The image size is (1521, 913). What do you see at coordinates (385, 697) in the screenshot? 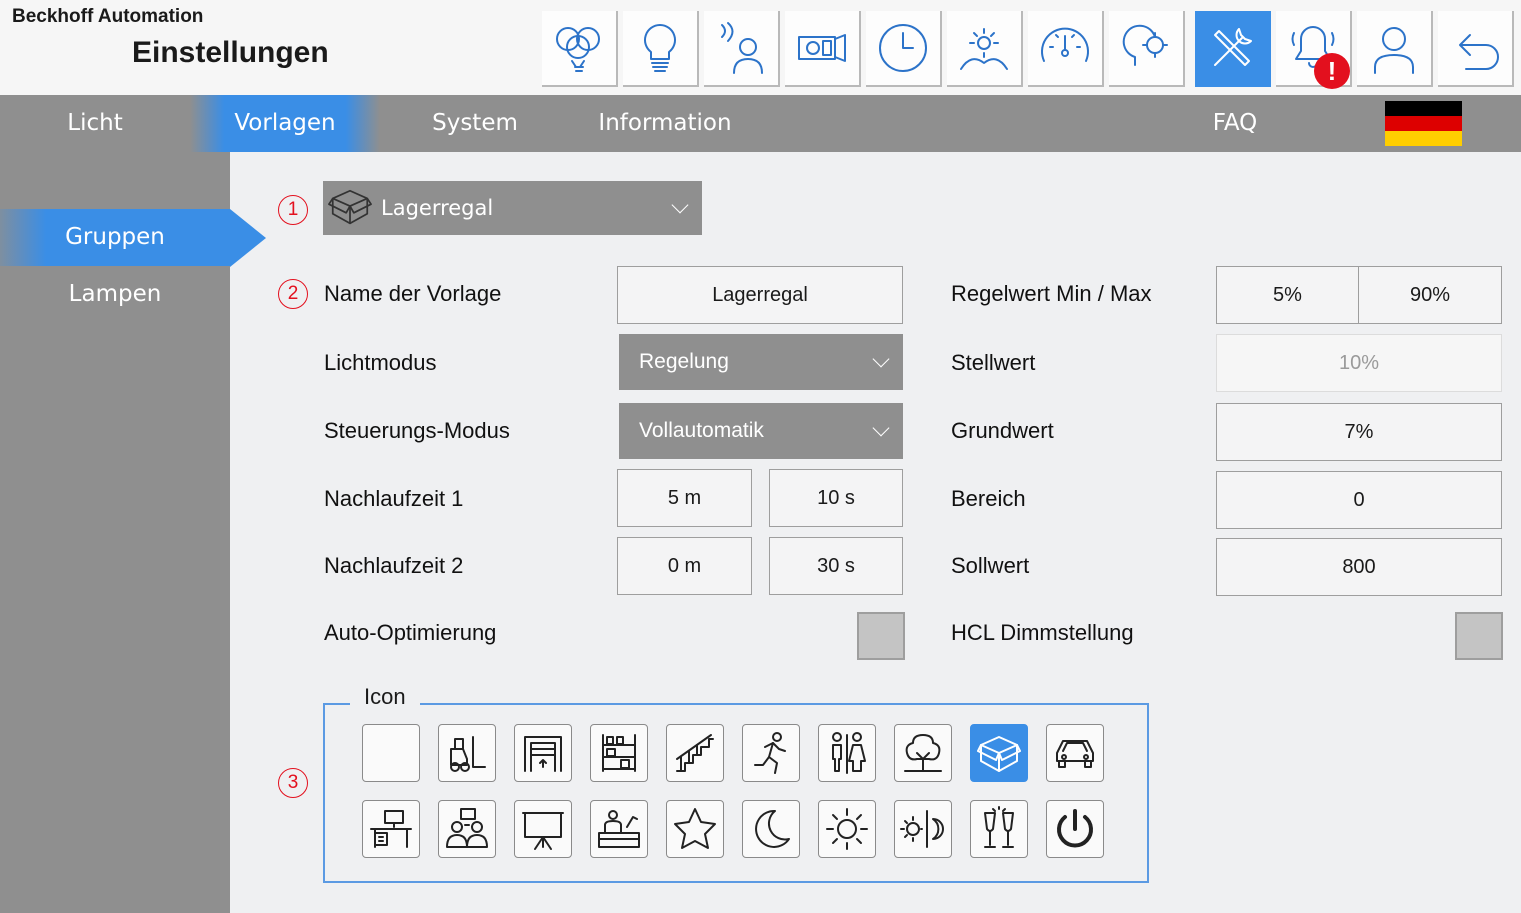
I see `icon-picker-legend: Icon` at bounding box center [385, 697].